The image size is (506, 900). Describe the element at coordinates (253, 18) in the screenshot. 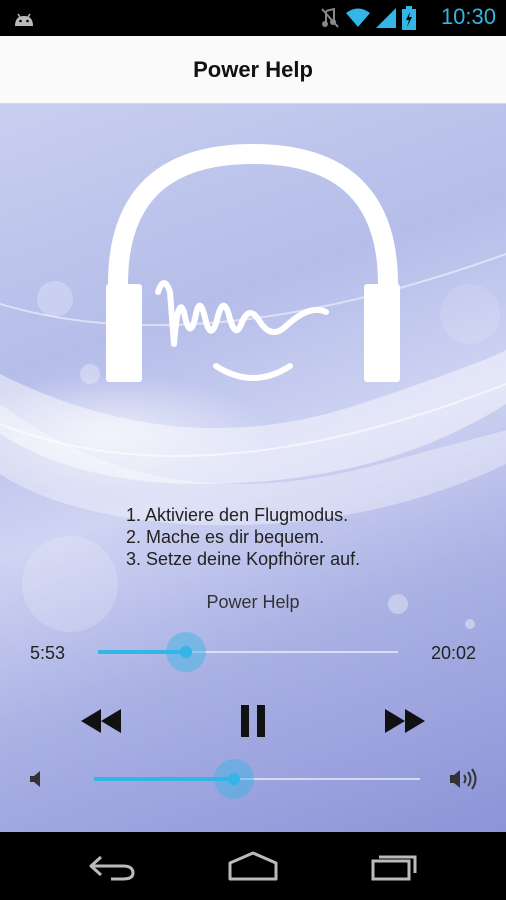

I see `status-bar: 10:30` at that location.